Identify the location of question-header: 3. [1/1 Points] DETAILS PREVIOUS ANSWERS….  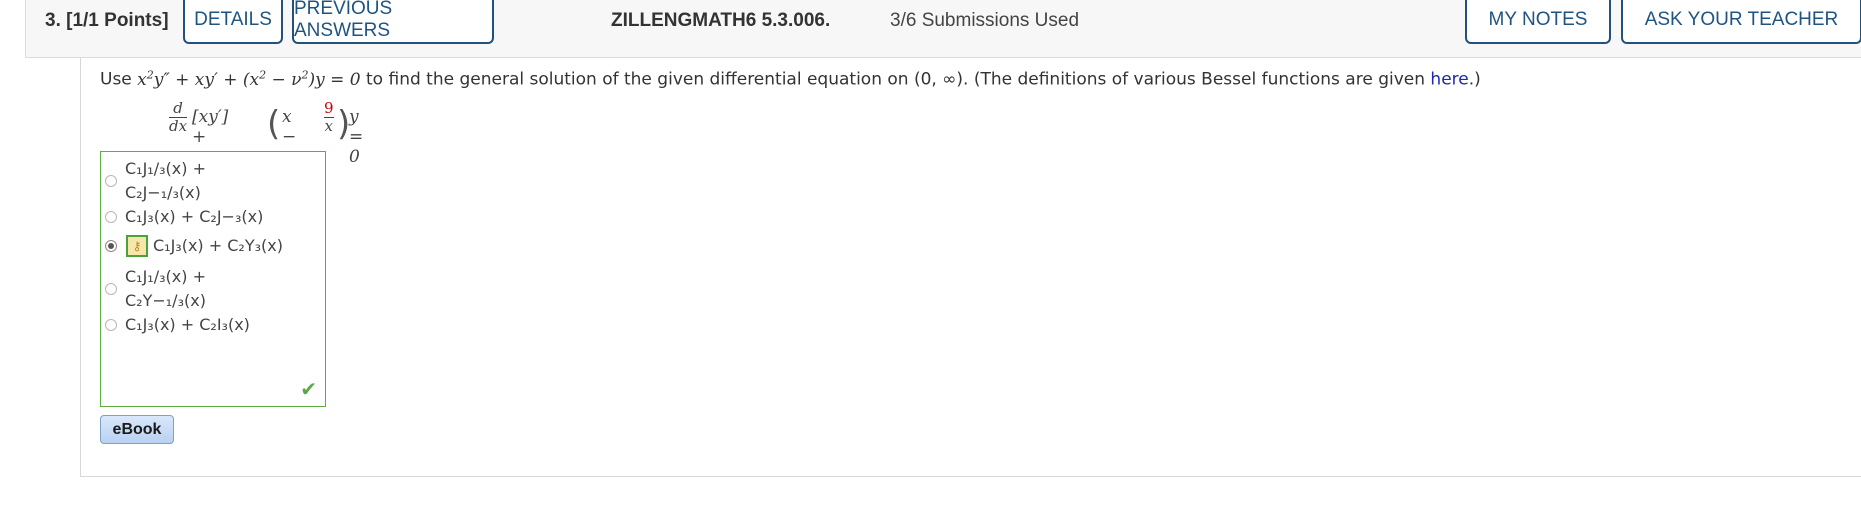
(943, 29).